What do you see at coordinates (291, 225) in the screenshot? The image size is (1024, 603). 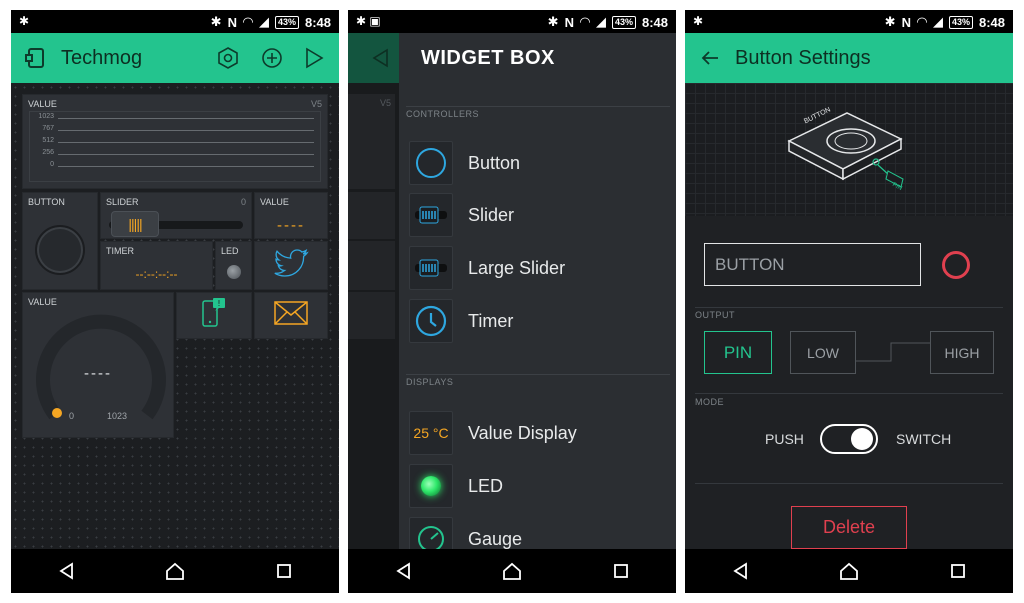 I see `value-text: ----` at bounding box center [291, 225].